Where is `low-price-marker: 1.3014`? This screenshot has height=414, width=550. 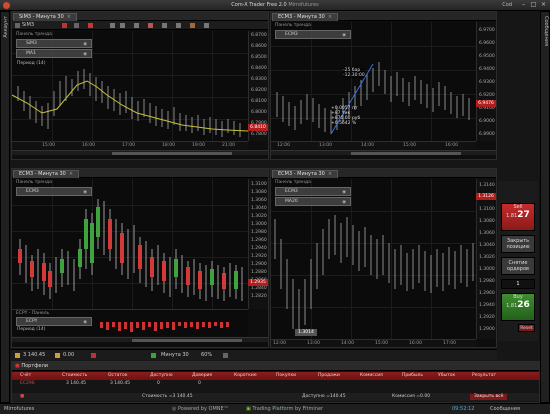 low-price-marker: 1.3014 is located at coordinates (306, 332).